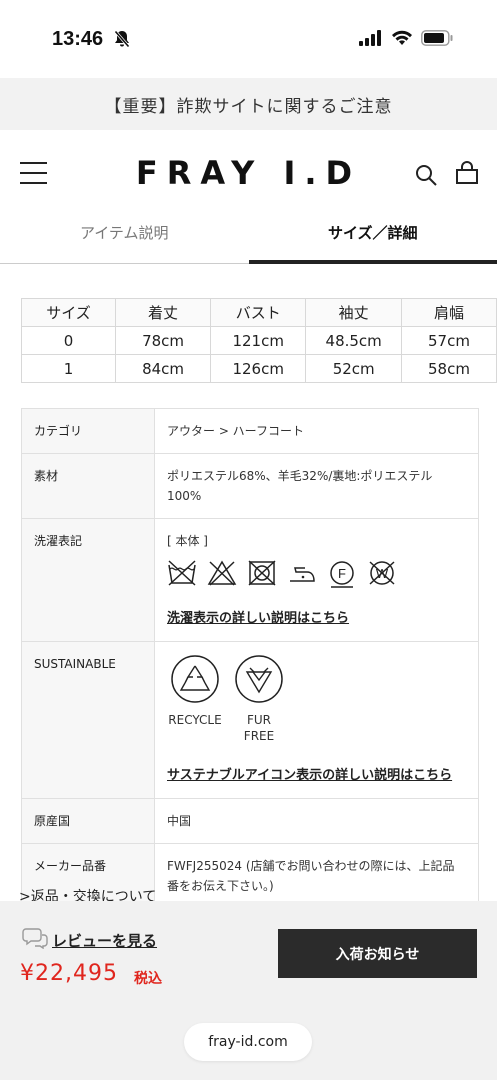 The height and width of the screenshot is (1080, 497). Describe the element at coordinates (124, 239) in the screenshot. I see `tab-item-description: アイテム説明` at that location.